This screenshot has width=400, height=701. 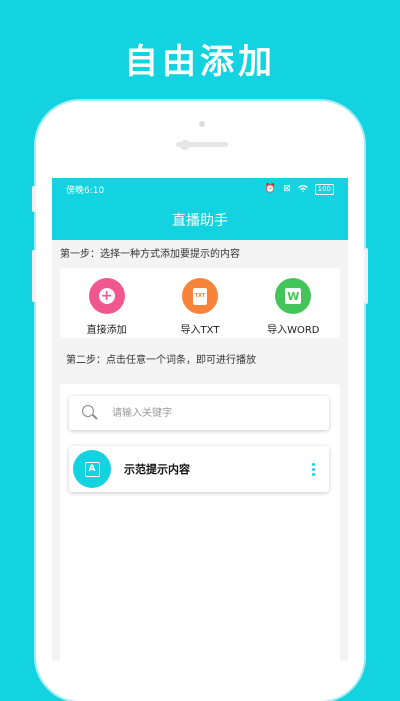 What do you see at coordinates (313, 469) in the screenshot?
I see `more-options-icon` at bounding box center [313, 469].